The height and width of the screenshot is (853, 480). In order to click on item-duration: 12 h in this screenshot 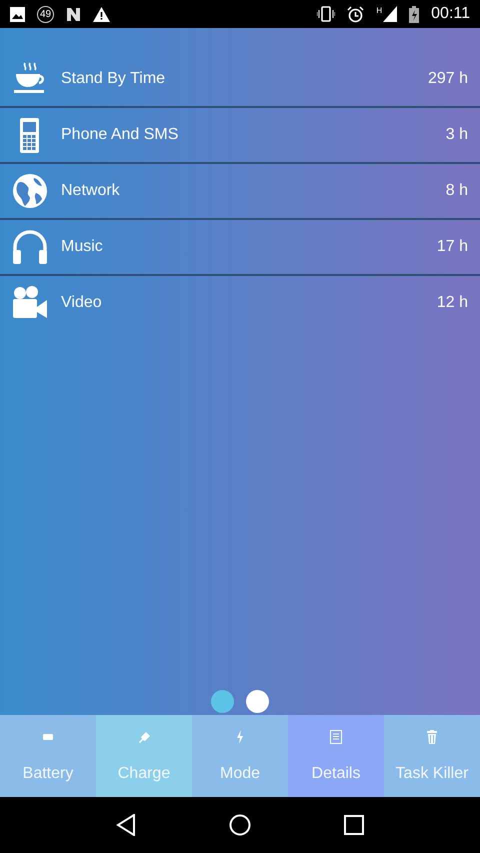, I will do `click(452, 303)`.